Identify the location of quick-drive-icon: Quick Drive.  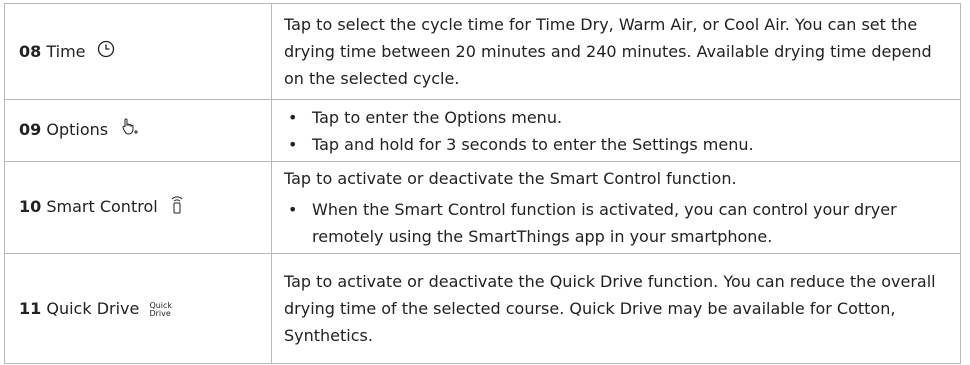
(160, 309).